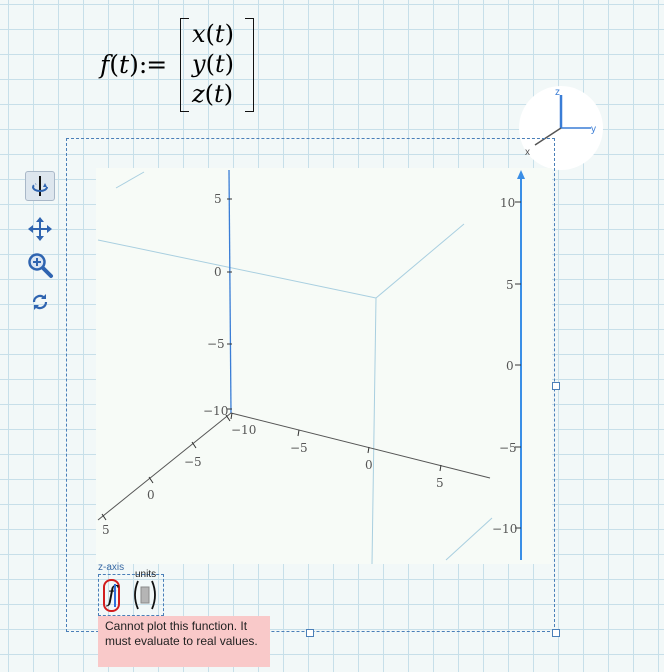 The height and width of the screenshot is (672, 664). I want to click on rotate-tool-button, so click(40, 186).